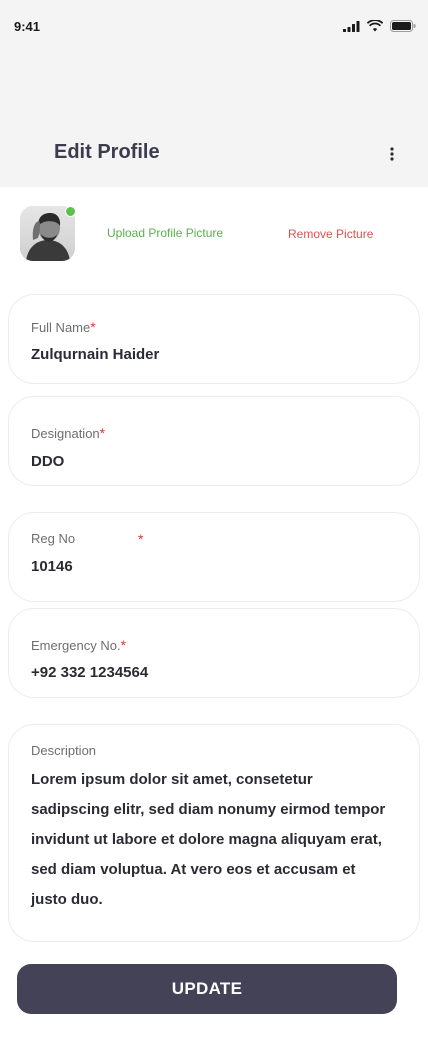 The image size is (428, 1054). I want to click on emergency-no-label: Emergency No.*, so click(78, 645).